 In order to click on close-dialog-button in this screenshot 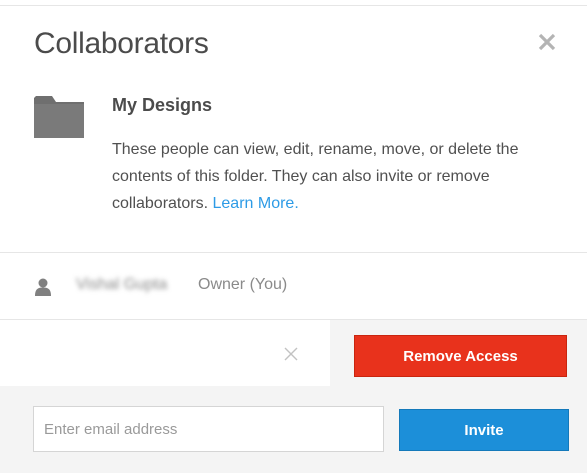, I will do `click(547, 42)`.